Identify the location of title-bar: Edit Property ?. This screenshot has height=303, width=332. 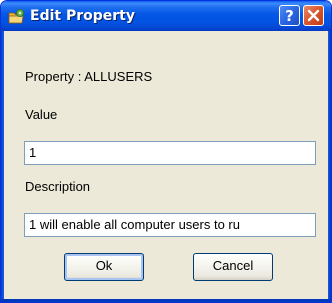
(166, 16).